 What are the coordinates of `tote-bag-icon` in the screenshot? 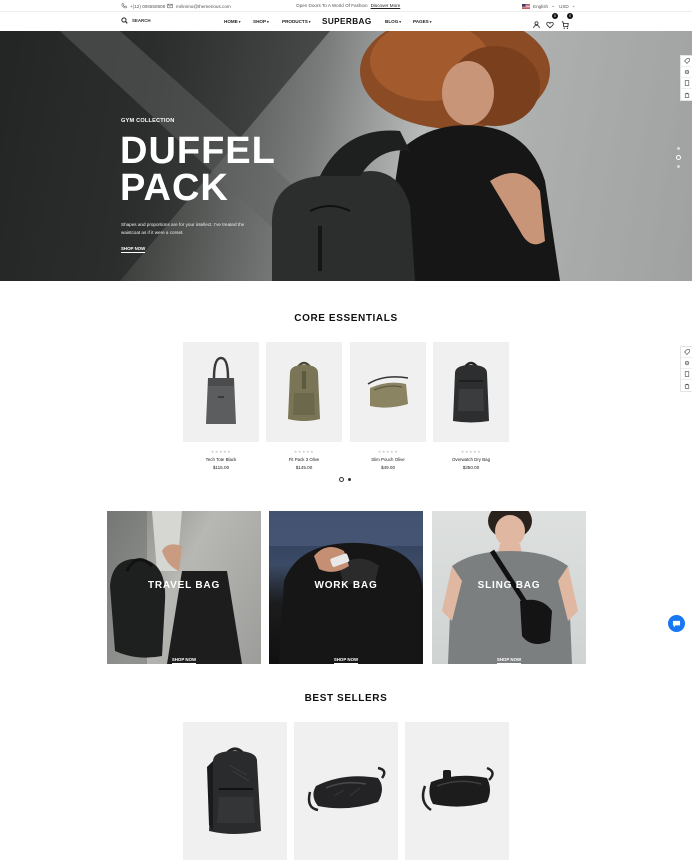 It's located at (221, 390).